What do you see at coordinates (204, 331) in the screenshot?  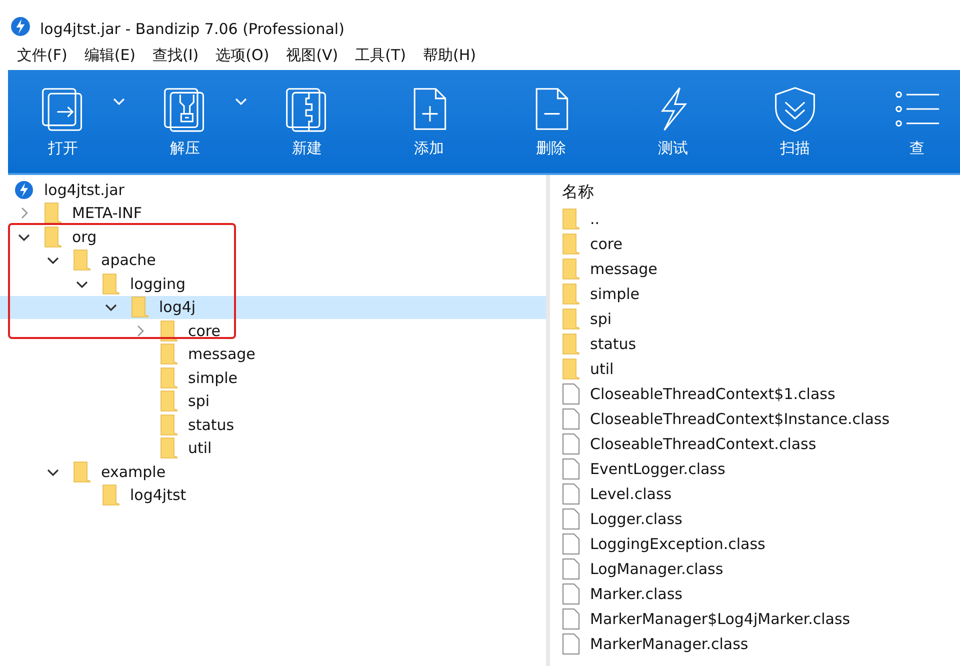 I see `tree-item-label: core` at bounding box center [204, 331].